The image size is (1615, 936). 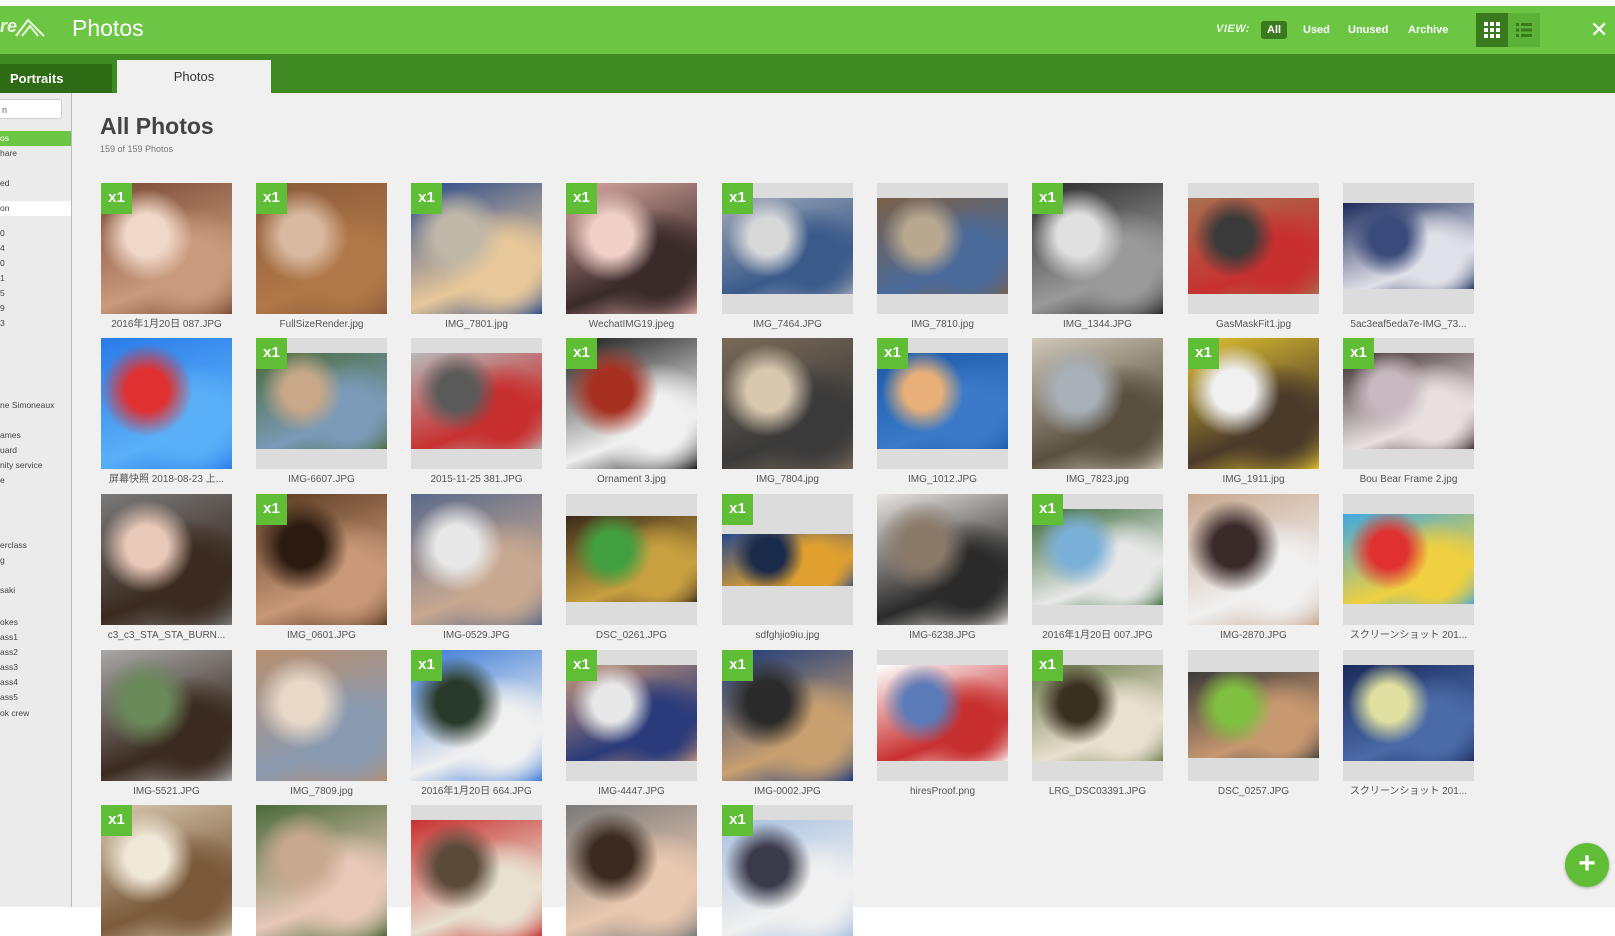 I want to click on photo-filename: DSC_0257.JPG, so click(x=1253, y=791).